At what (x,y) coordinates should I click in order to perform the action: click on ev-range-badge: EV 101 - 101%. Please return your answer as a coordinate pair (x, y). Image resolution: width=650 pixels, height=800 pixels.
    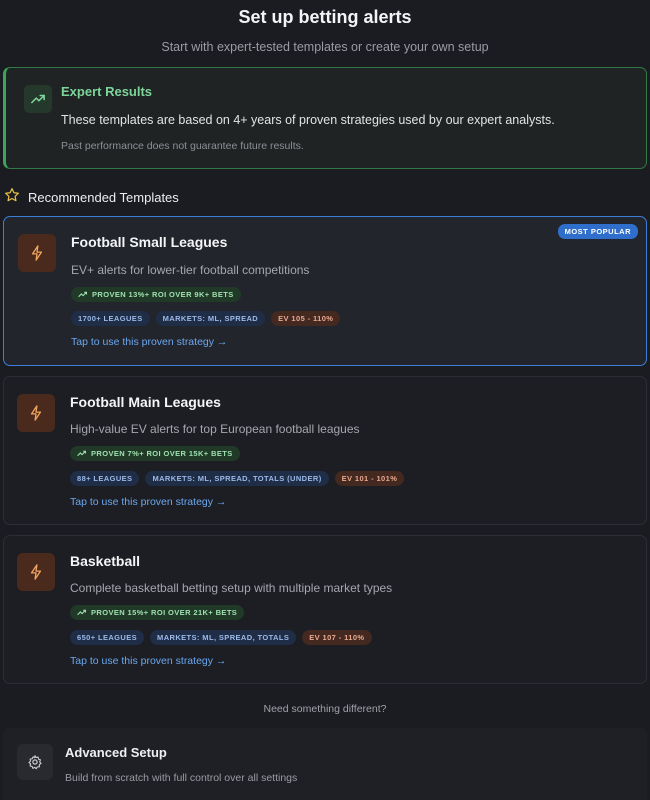
    Looking at the image, I should click on (369, 478).